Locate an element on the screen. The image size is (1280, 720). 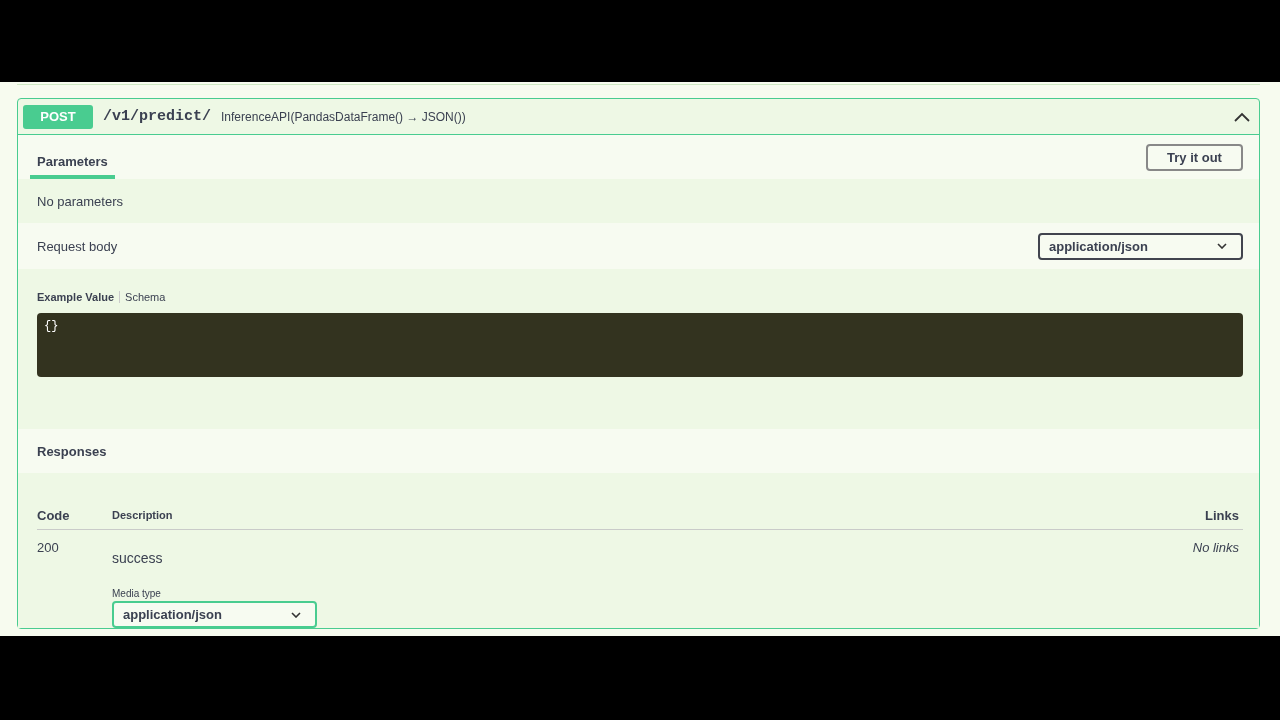
method-badge: POST is located at coordinates (58, 116).